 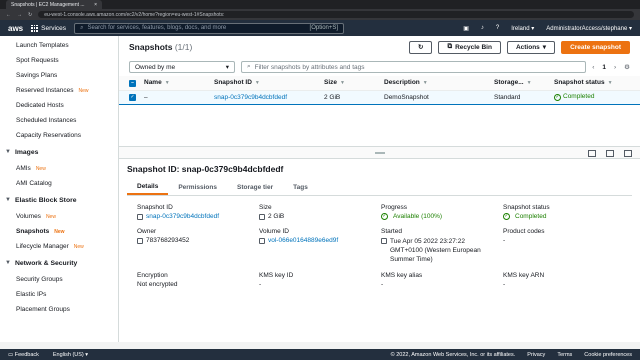 I want to click on split-panel-handle, so click(x=379, y=153).